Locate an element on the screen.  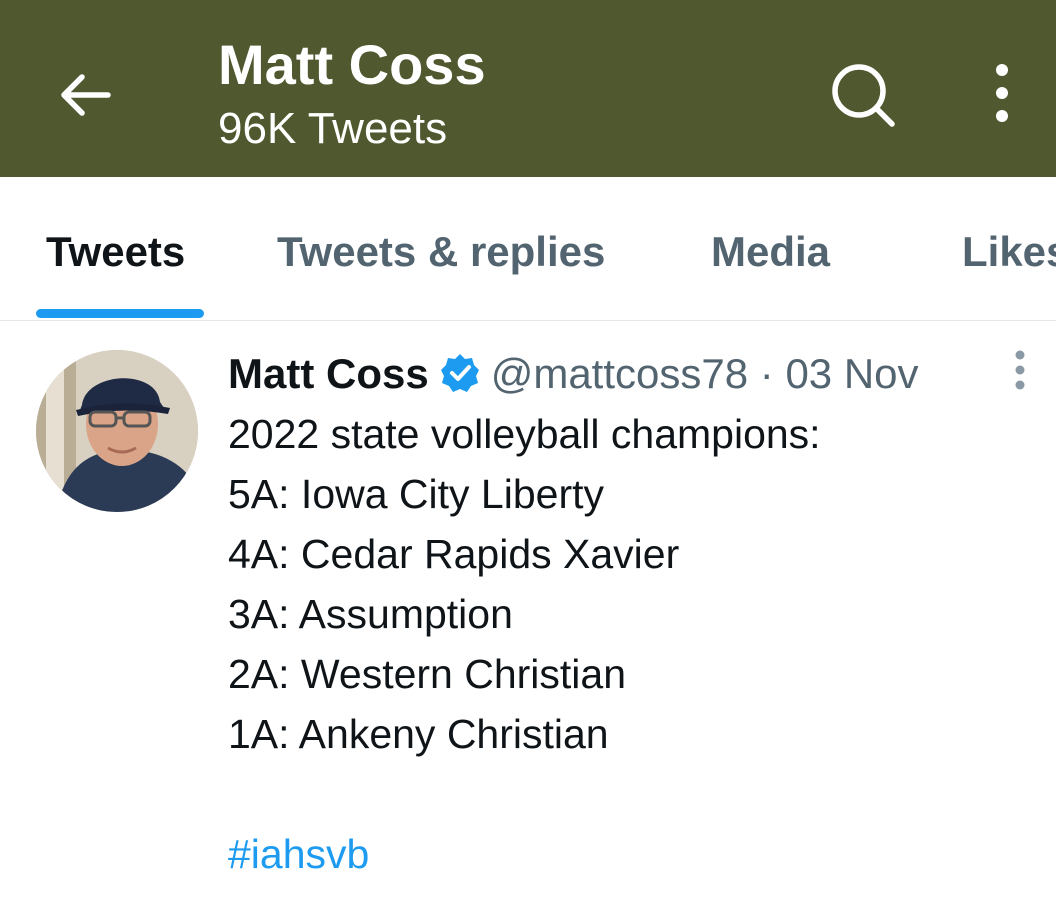
tweet-count: 96K Tweets is located at coordinates (333, 128).